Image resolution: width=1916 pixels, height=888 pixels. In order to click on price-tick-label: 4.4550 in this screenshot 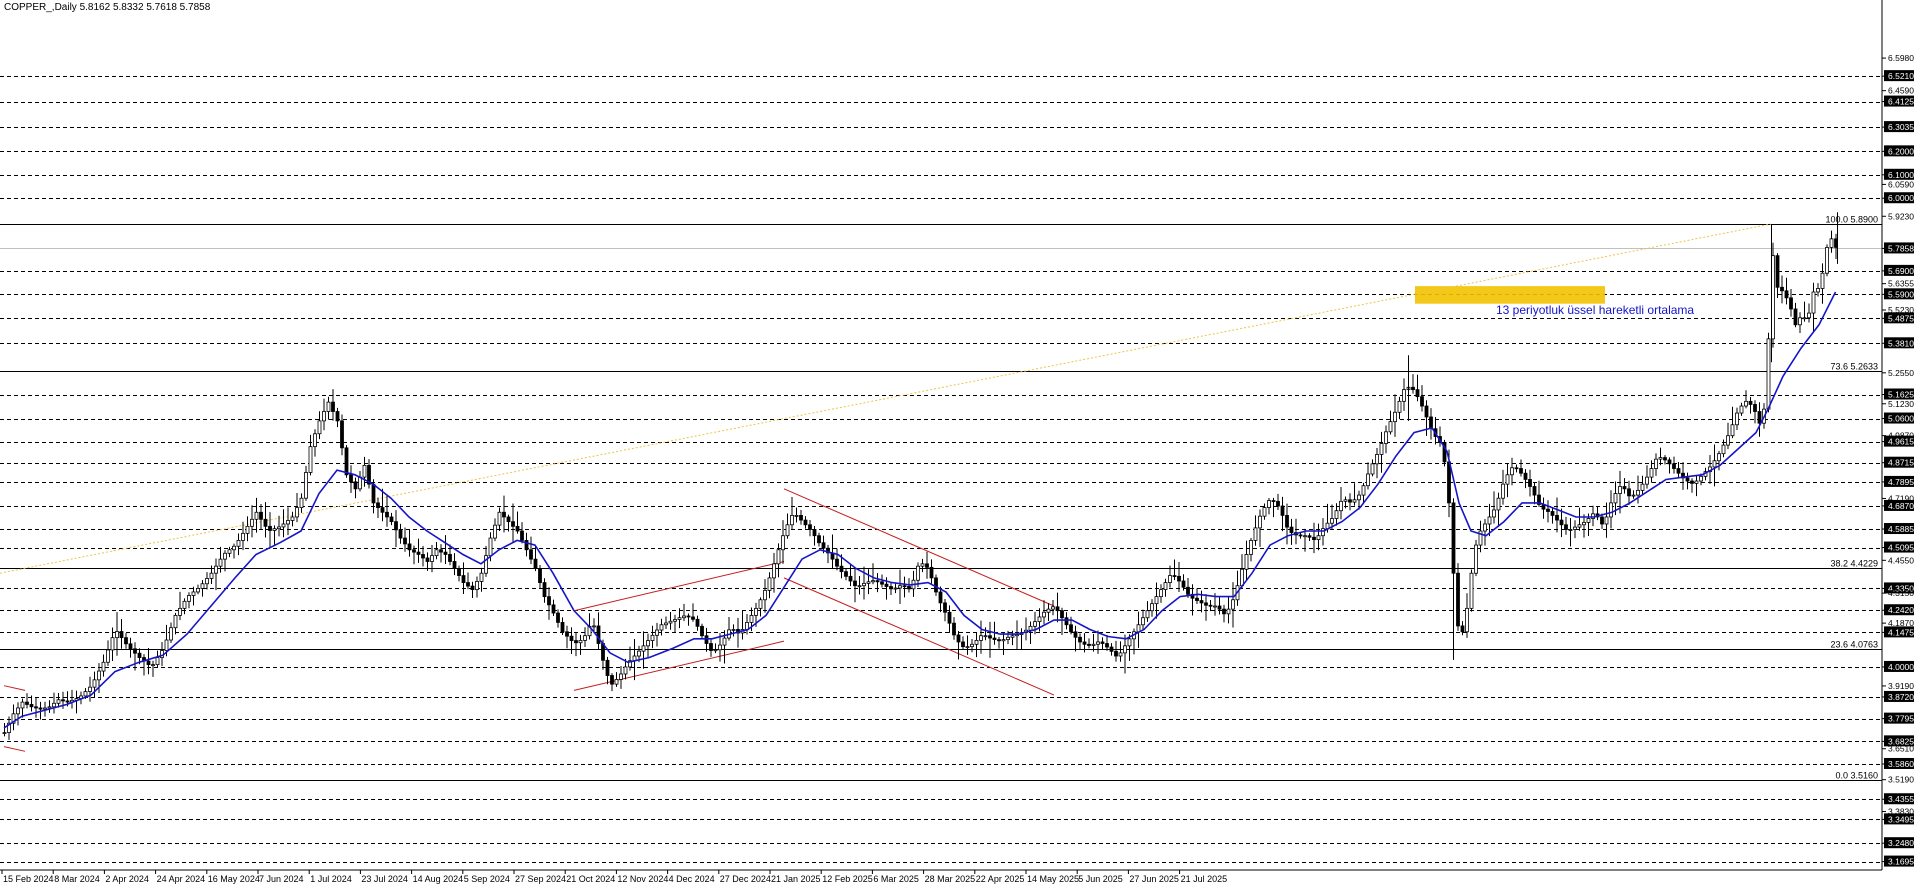, I will do `click(1901, 560)`.